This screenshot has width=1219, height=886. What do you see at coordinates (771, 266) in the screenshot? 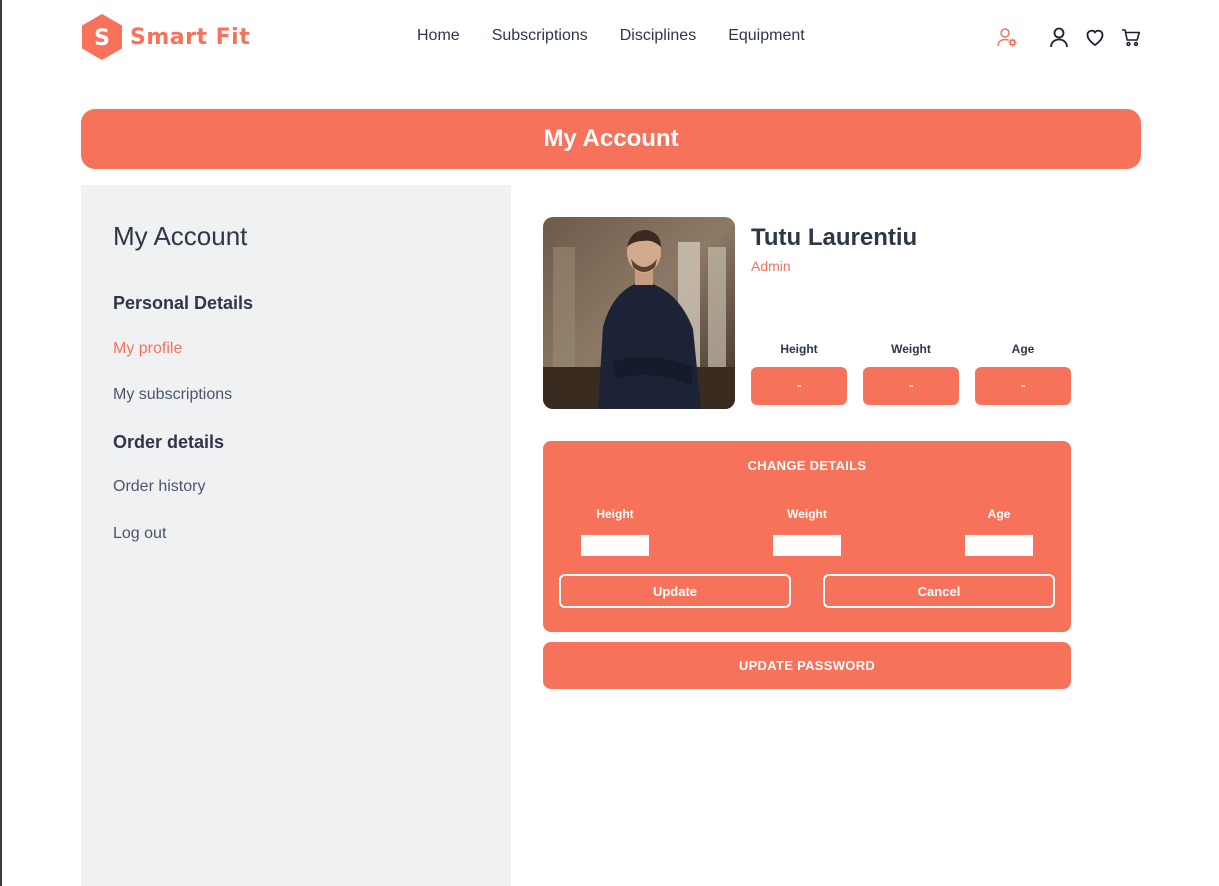
I see `profile-role: Admin` at bounding box center [771, 266].